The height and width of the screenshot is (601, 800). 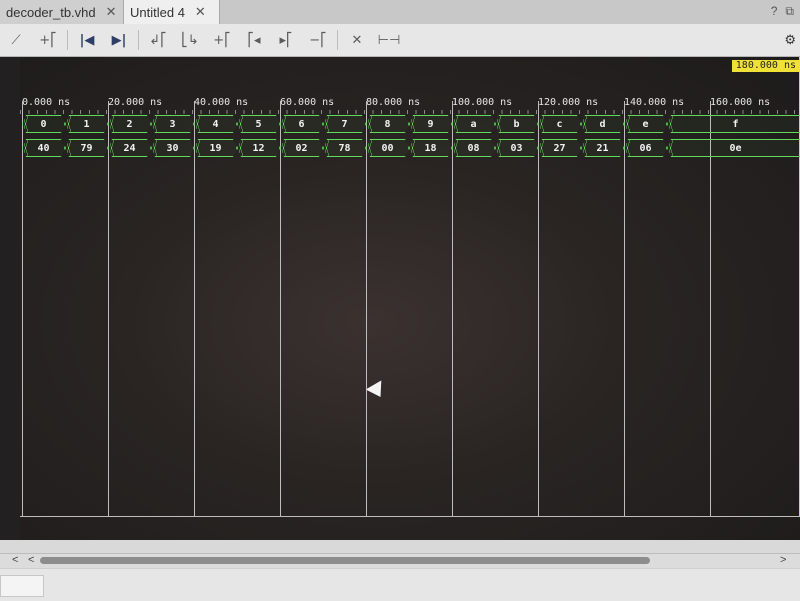 What do you see at coordinates (473, 148) in the screenshot?
I see `bus-value-segment: 08` at bounding box center [473, 148].